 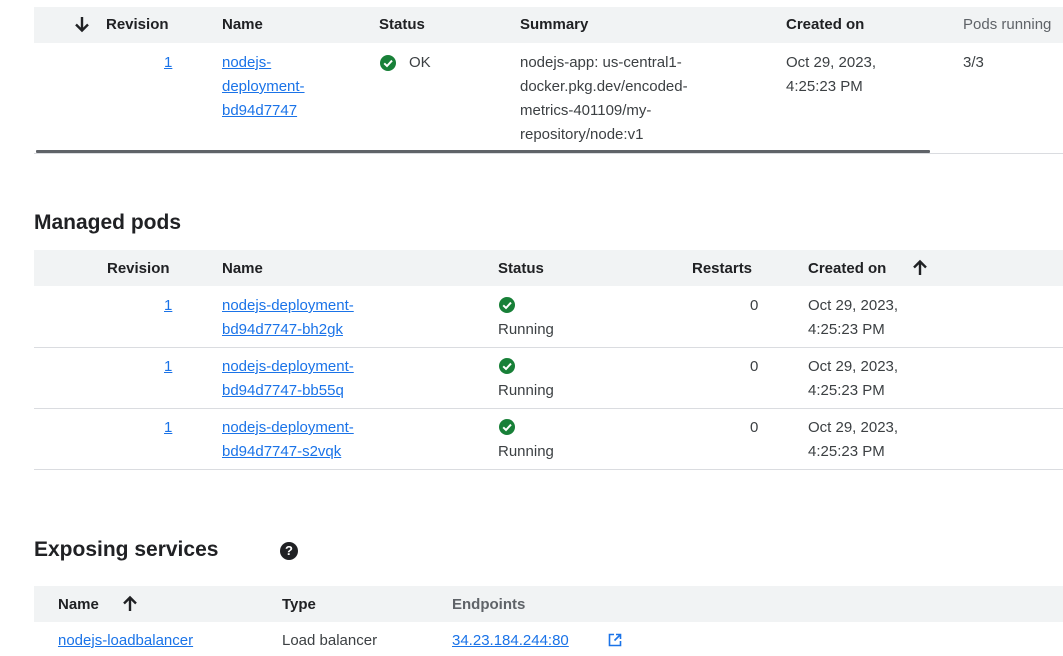 I want to click on revisions-header-revision: Revision, so click(x=137, y=24).